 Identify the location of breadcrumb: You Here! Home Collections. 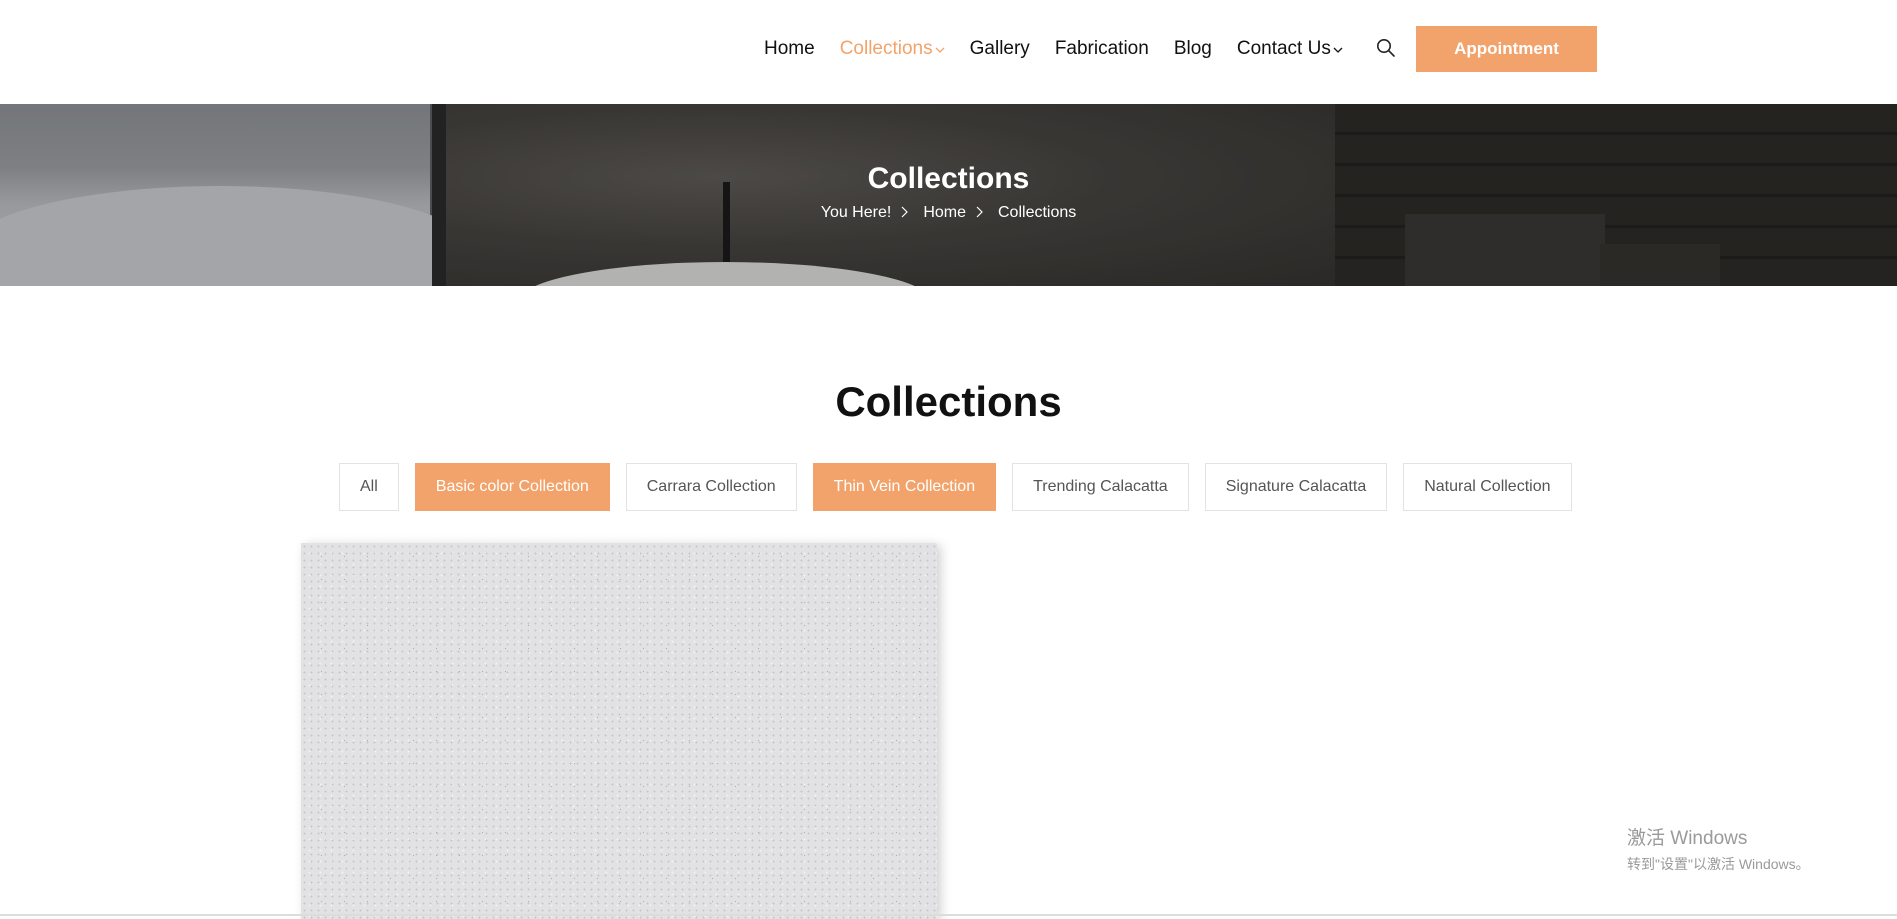
(948, 213).